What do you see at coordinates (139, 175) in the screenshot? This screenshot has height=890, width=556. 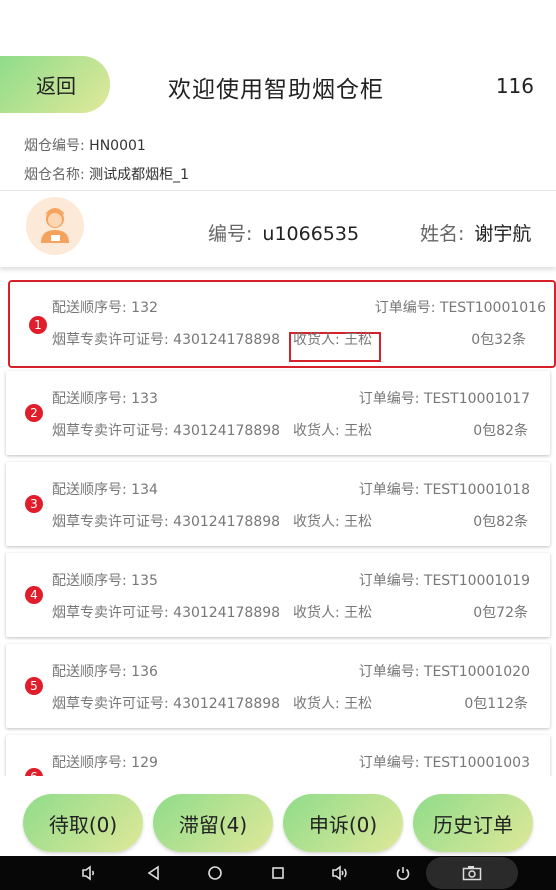 I see `warehouse-name-value: 测试成都烟柜_1` at bounding box center [139, 175].